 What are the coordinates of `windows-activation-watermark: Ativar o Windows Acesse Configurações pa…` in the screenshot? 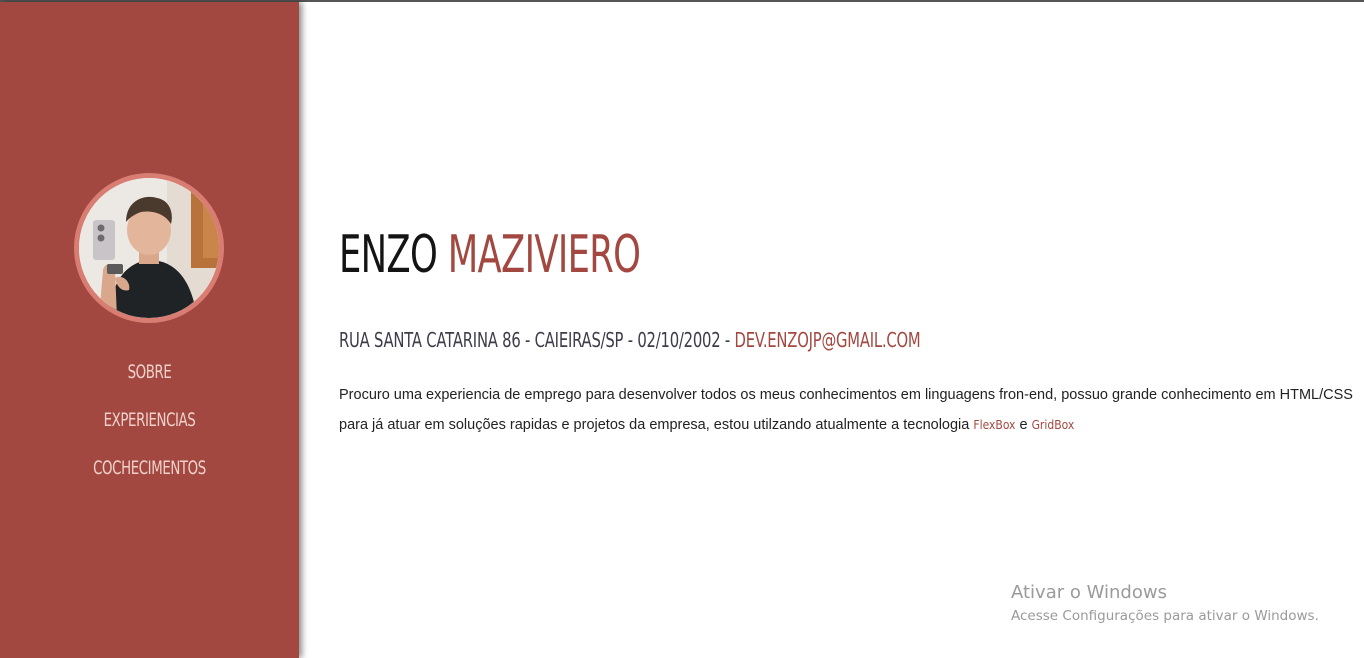 It's located at (1165, 603).